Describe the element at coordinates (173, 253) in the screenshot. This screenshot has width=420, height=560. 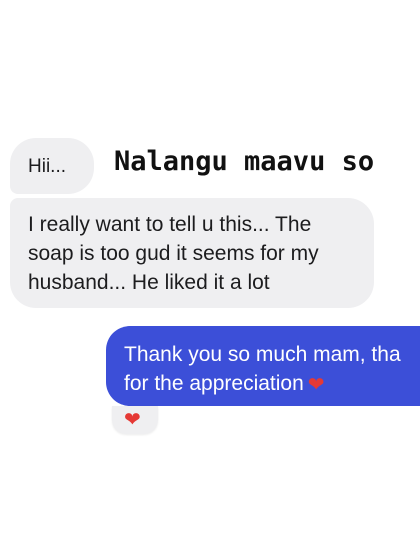
I see `message-line: soap is too gud it seems for my` at that location.